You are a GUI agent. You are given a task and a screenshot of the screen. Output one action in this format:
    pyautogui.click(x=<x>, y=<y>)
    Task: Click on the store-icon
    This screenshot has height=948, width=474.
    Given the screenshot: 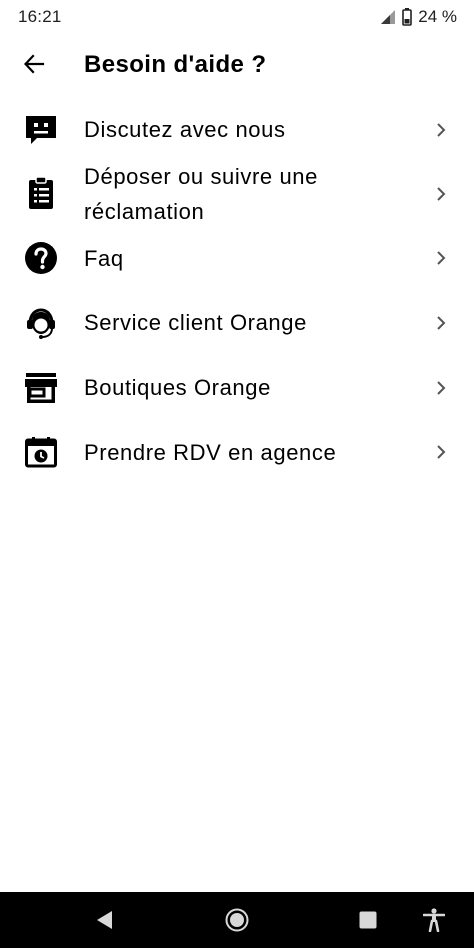 What is the action you would take?
    pyautogui.click(x=41, y=388)
    